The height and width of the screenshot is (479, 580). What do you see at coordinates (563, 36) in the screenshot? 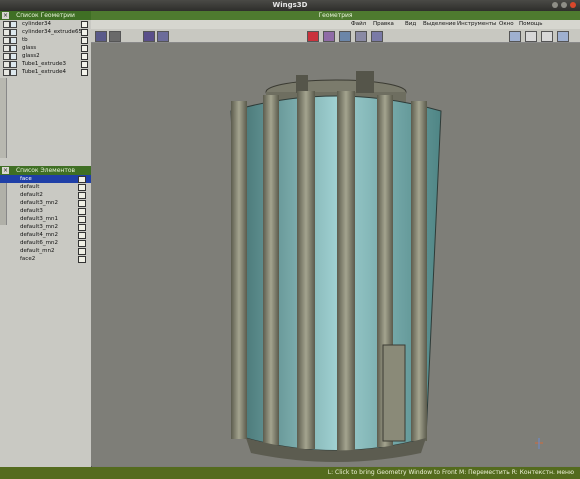
I see `next-icon` at bounding box center [563, 36].